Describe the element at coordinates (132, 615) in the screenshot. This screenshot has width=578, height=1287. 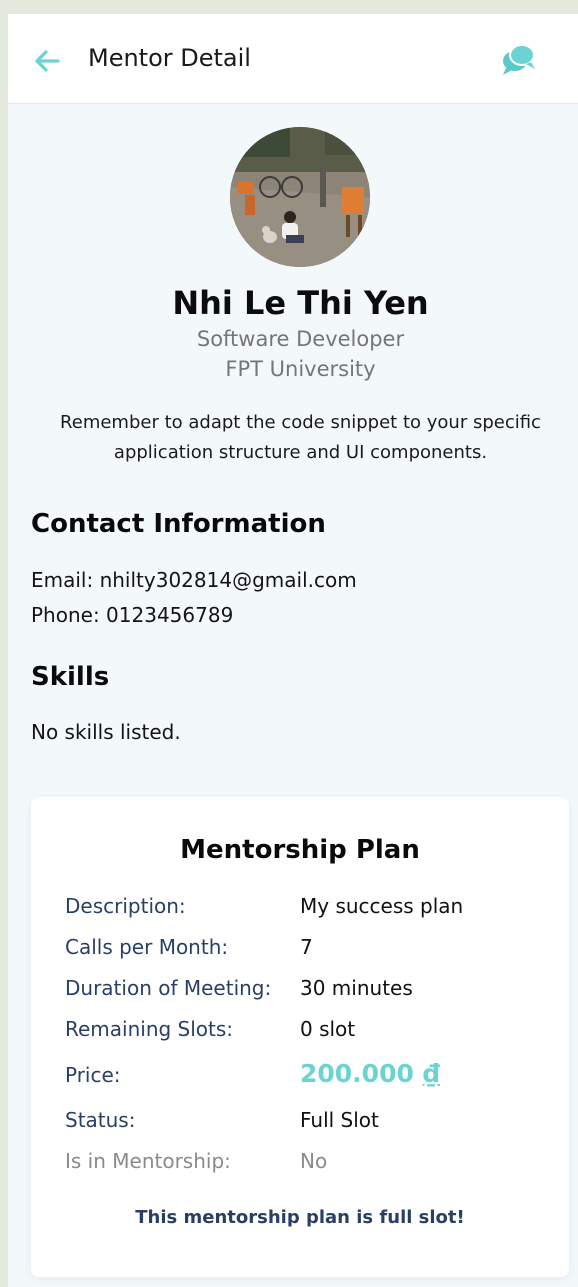
I see `contact-phone: Phone: 0123456789` at that location.